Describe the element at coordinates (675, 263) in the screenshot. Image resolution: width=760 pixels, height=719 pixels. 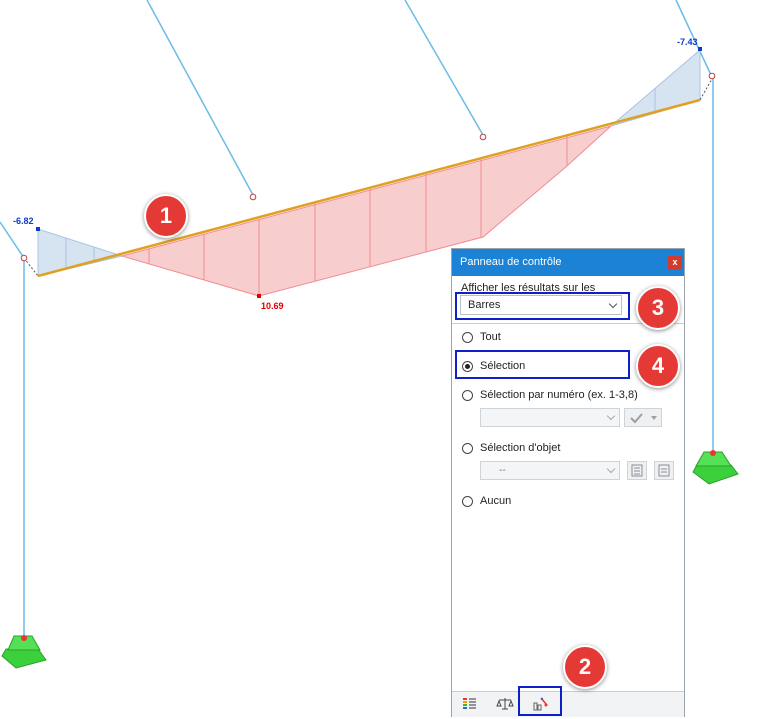
I see `close-button: x` at that location.